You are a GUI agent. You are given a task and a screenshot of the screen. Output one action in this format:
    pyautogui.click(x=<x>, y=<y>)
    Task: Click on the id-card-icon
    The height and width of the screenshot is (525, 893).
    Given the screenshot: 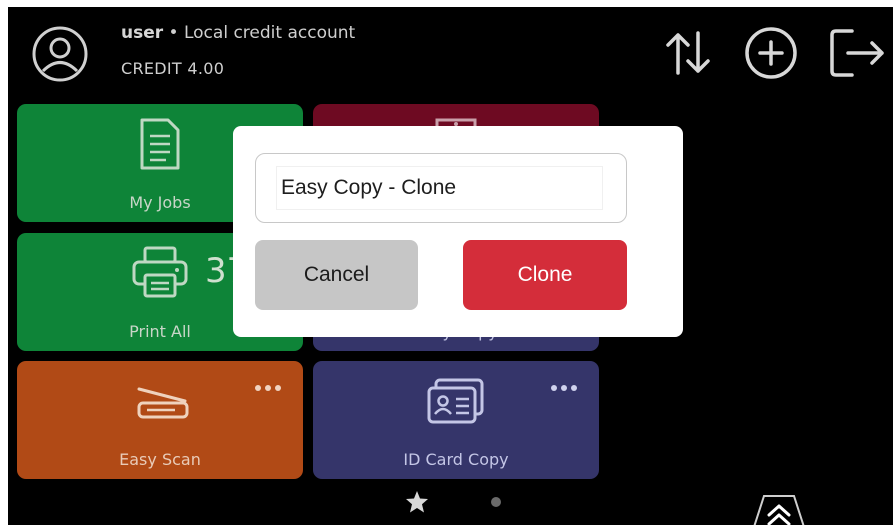 What is the action you would take?
    pyautogui.click(x=455, y=401)
    